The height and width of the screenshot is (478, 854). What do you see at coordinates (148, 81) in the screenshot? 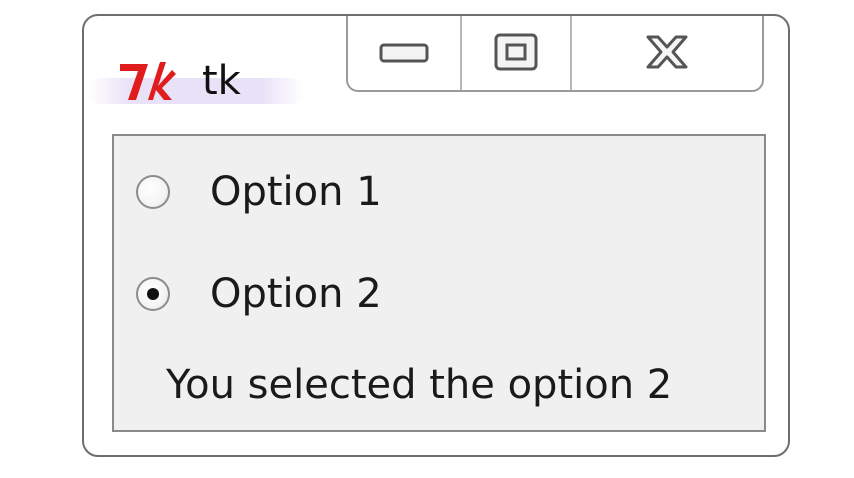
I see `tk-feather-icon` at bounding box center [148, 81].